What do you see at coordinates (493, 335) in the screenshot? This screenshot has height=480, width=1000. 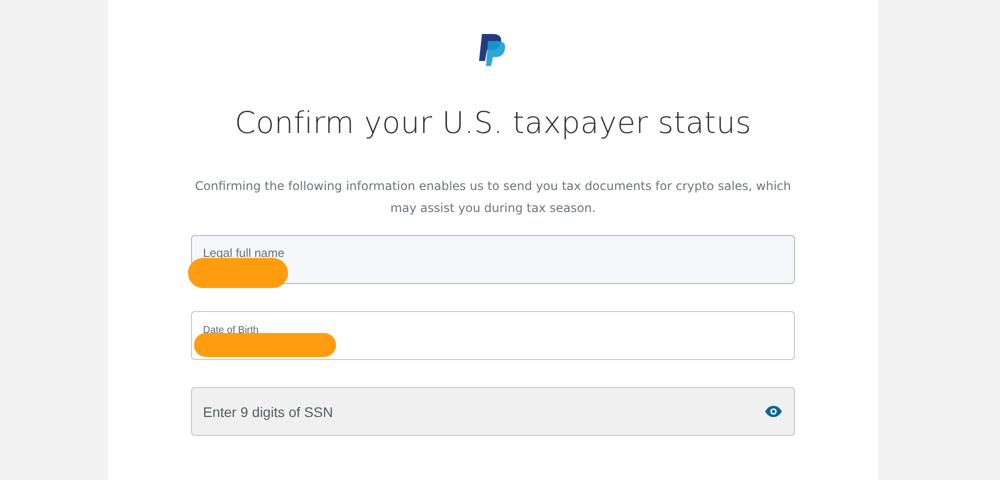 I see `input-field: Date of Birth` at bounding box center [493, 335].